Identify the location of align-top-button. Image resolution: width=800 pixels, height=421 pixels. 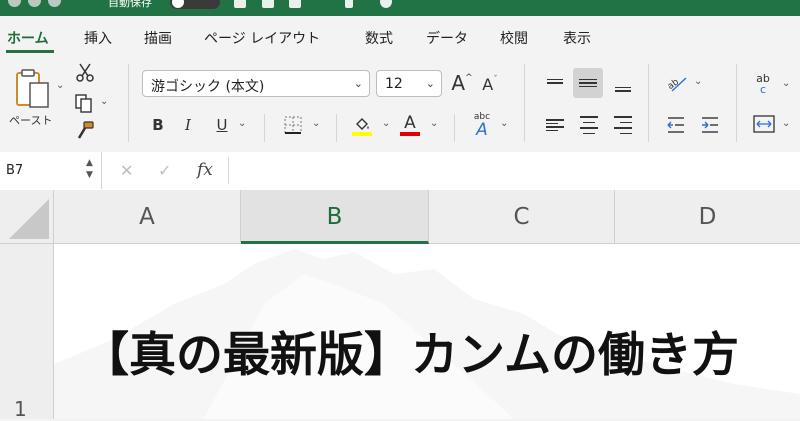
(555, 83).